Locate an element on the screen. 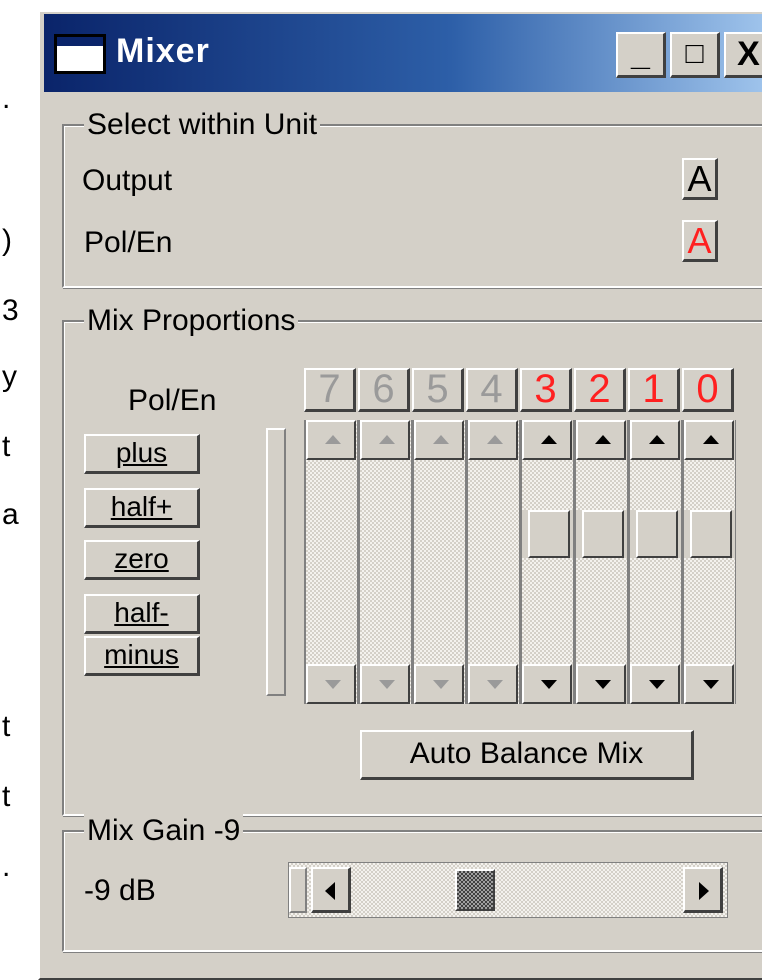 Image resolution: width=762 pixels, height=980 pixels. zero-button-label: zero is located at coordinates (141, 558).